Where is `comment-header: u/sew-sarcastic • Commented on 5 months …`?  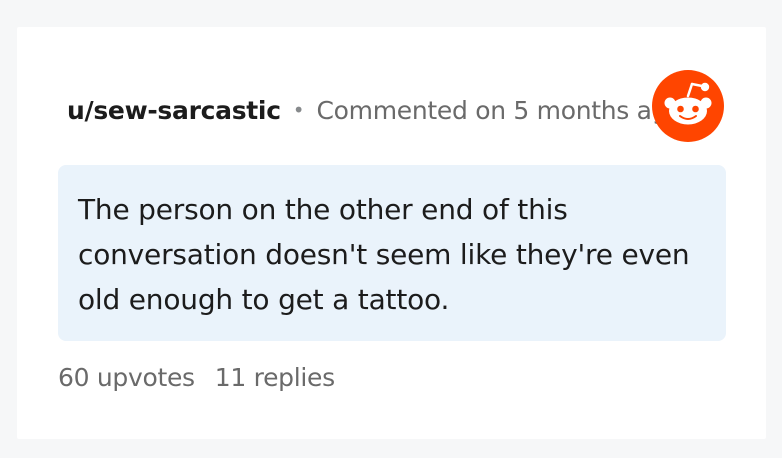
comment-header: u/sew-sarcastic • Commented on 5 months … is located at coordinates (397, 110).